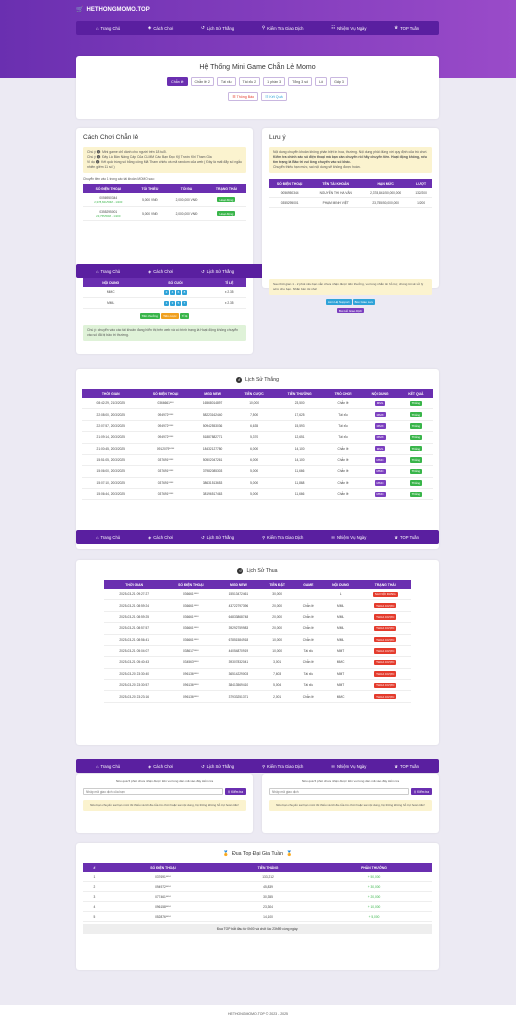 The height and width of the screenshot is (1024, 516). Describe the element at coordinates (416, 403) in the screenshot. I see `result-badge: Thắng` at that location.